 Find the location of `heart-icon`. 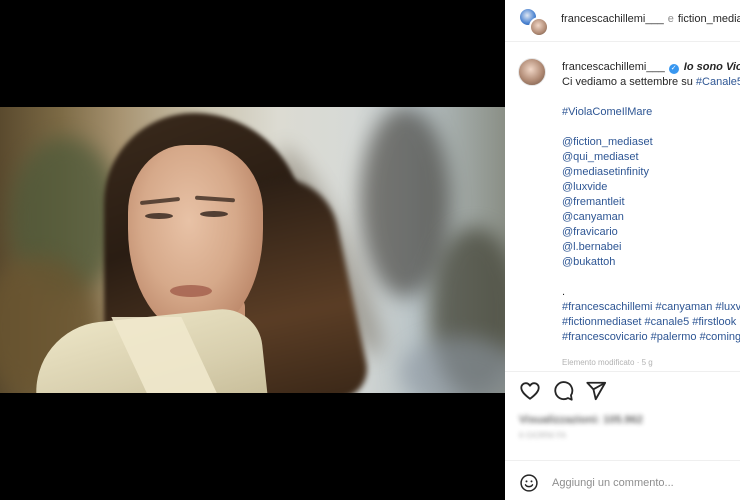

heart-icon is located at coordinates (530, 391).